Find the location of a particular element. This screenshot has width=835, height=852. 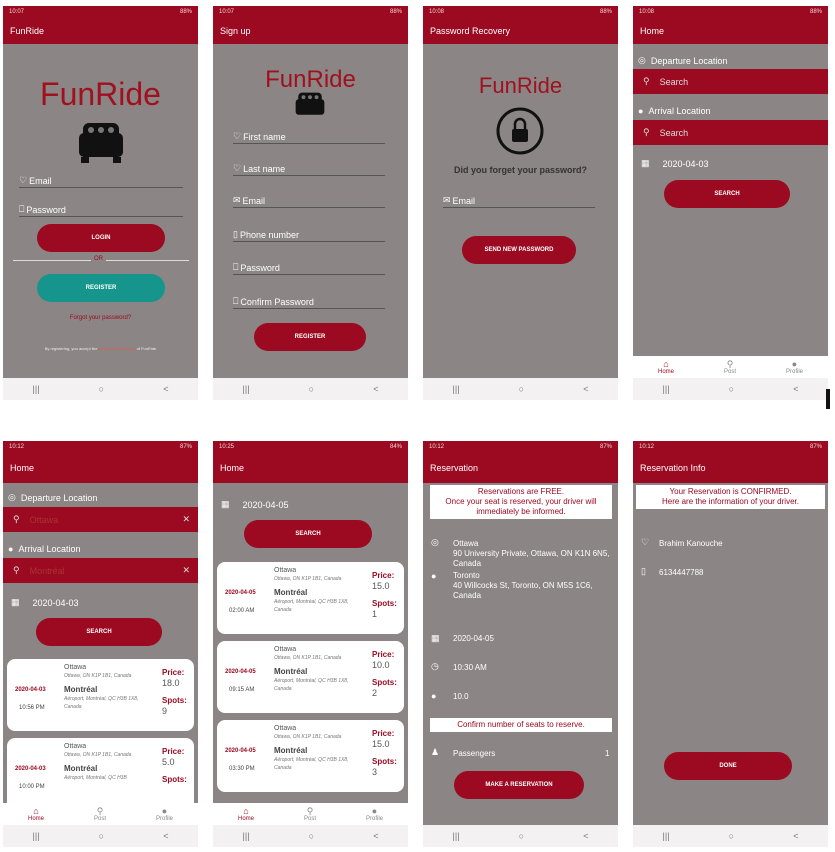

bottom-tab-bar: ⌂ Home ⚲ Post ● Profile is located at coordinates (310, 814).